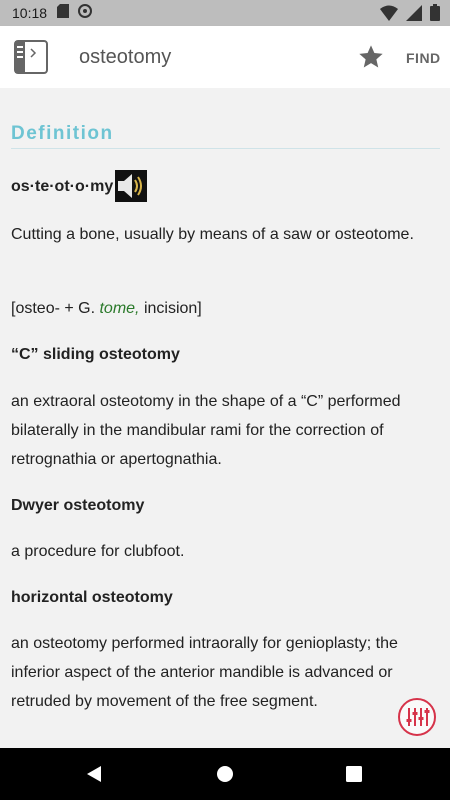 The width and height of the screenshot is (450, 800). What do you see at coordinates (78, 505) in the screenshot?
I see `subentry-term: Dwyer osteotomy` at bounding box center [78, 505].